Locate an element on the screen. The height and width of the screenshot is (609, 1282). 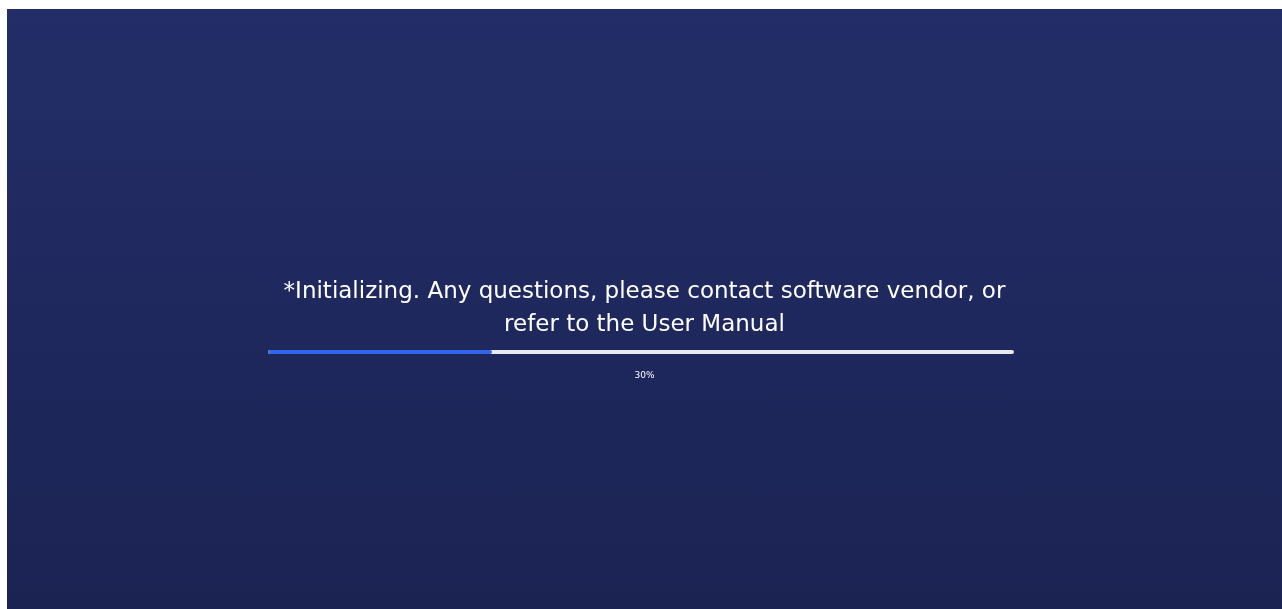
status-message: *Initializing. Any questions, please contact software vendor, or refer to the User Manual is located at coordinates (644, 307).